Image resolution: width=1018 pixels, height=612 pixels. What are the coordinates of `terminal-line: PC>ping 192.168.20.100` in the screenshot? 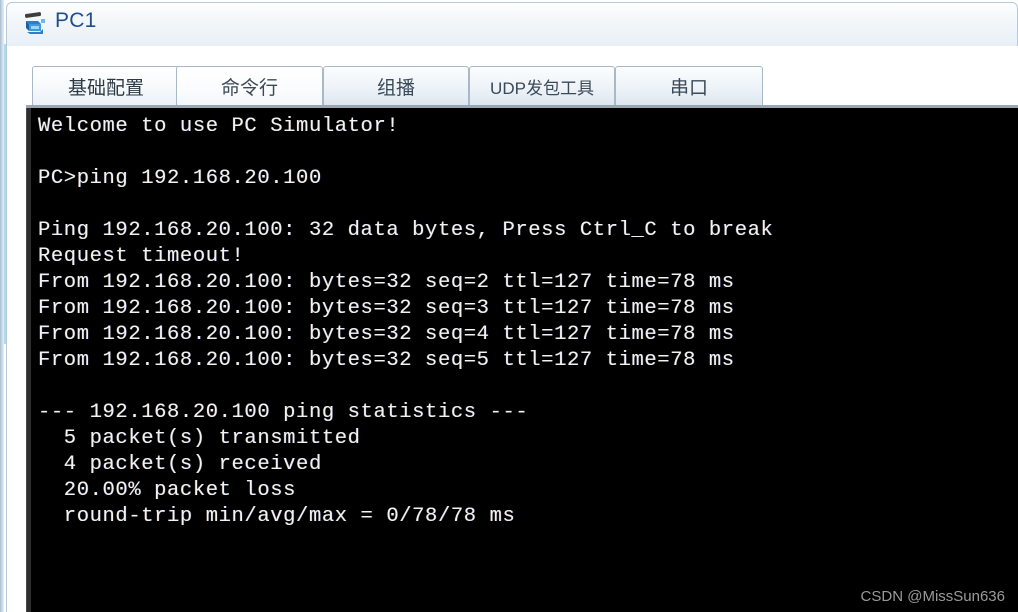 It's located at (180, 178).